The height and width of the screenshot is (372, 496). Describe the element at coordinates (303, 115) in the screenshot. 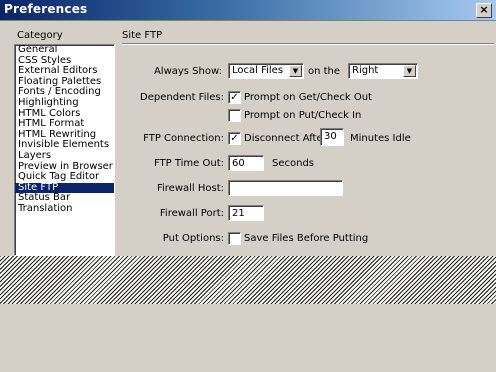

I see `prompt-put-label: Prompt on Put/Check In` at that location.